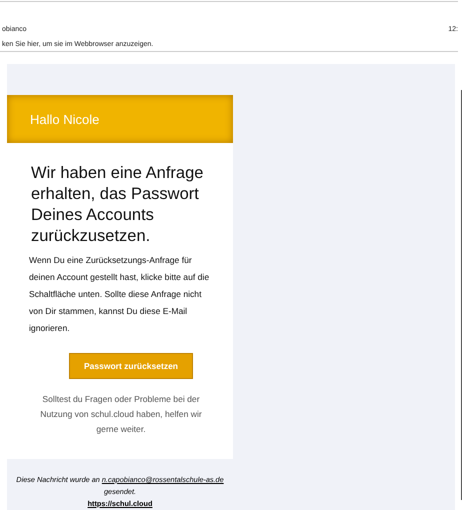 The height and width of the screenshot is (510, 462). What do you see at coordinates (121, 414) in the screenshot?
I see `help-text: Solltest du Fragen oder Probleme bei der Nutzung von schul.cloud haben, helfen wir gerne weiter.` at bounding box center [121, 414].